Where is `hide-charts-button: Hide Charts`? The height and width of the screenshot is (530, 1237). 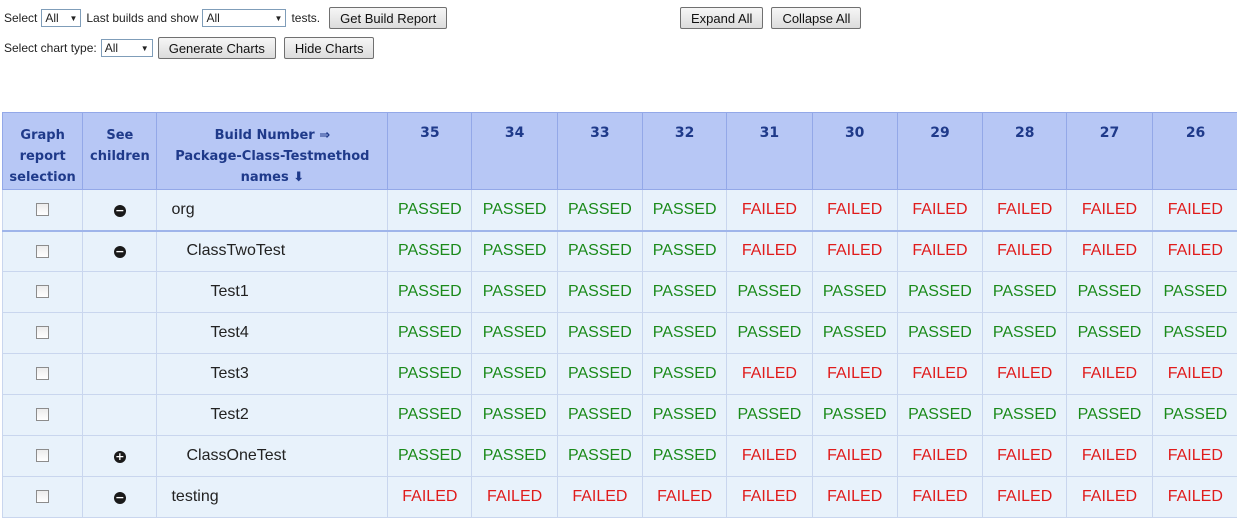 hide-charts-button: Hide Charts is located at coordinates (329, 48).